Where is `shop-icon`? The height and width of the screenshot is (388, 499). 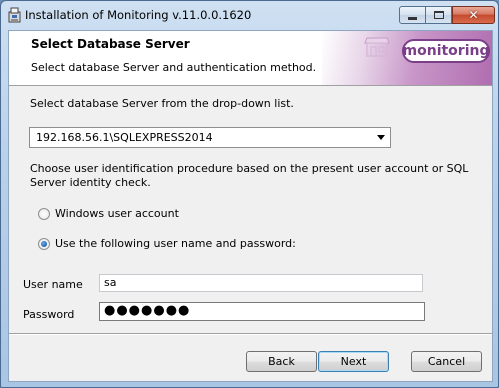
shop-icon is located at coordinates (377, 47).